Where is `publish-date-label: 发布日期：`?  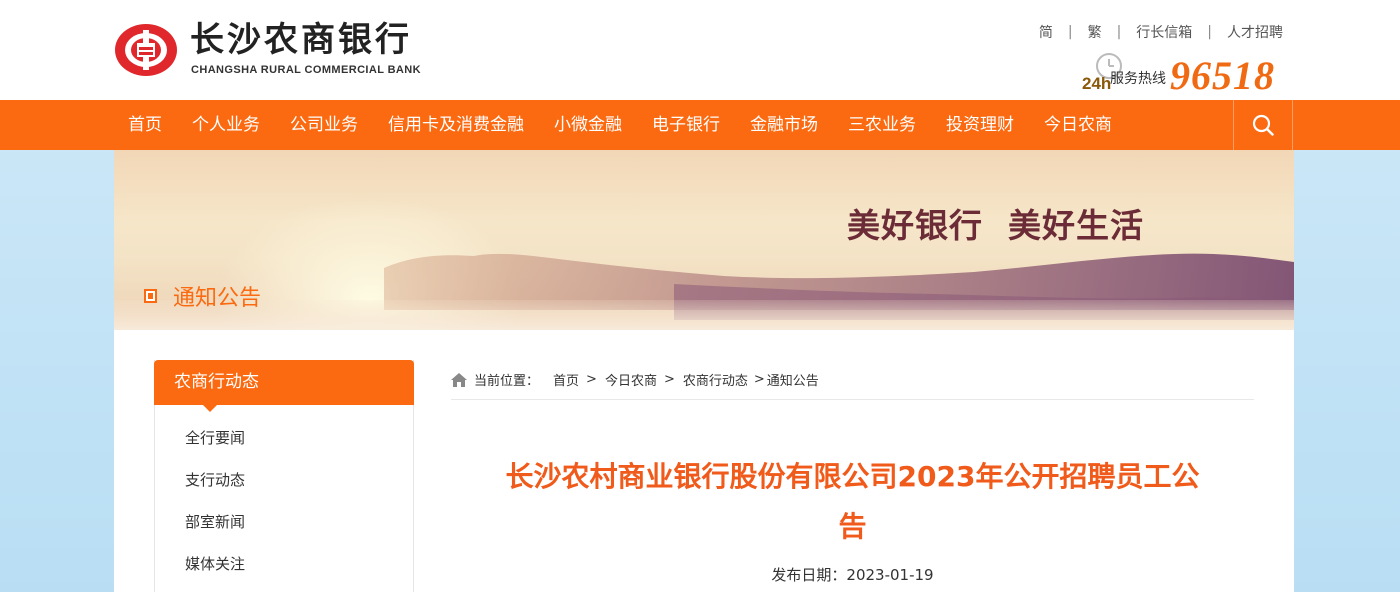
publish-date-label: 发布日期： is located at coordinates (809, 575).